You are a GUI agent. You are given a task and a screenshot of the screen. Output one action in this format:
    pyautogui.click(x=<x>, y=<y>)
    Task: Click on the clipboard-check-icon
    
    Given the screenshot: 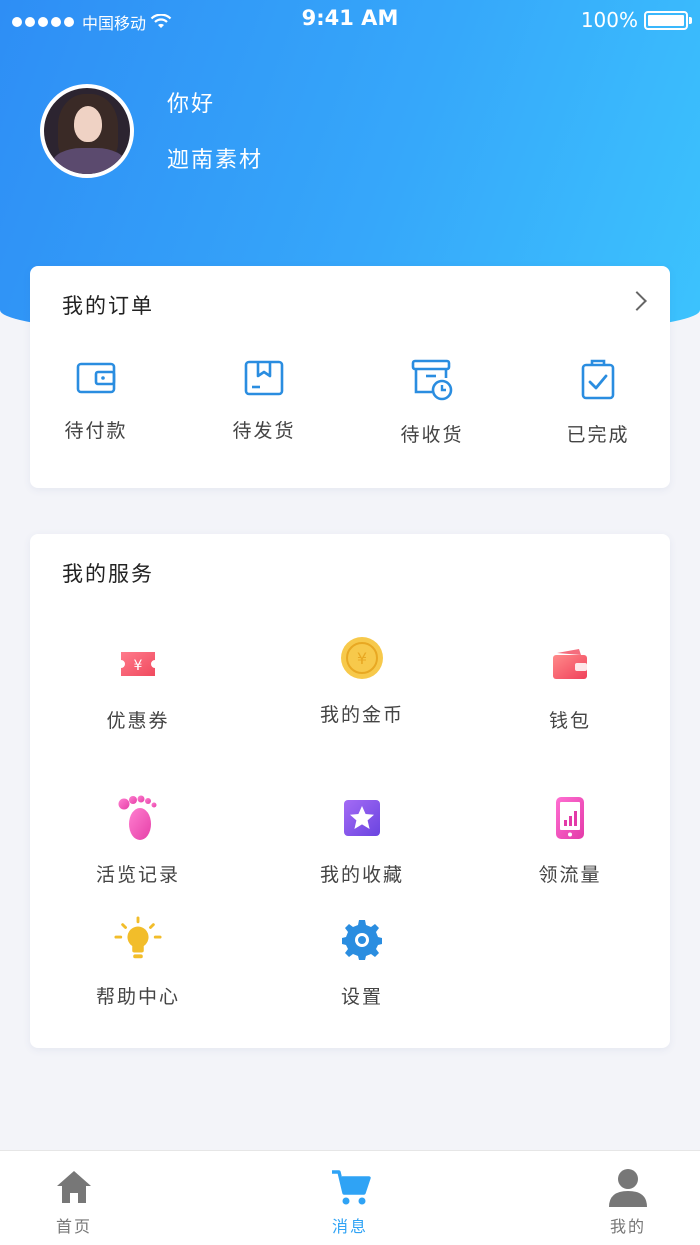 What is the action you would take?
    pyautogui.click(x=598, y=379)
    